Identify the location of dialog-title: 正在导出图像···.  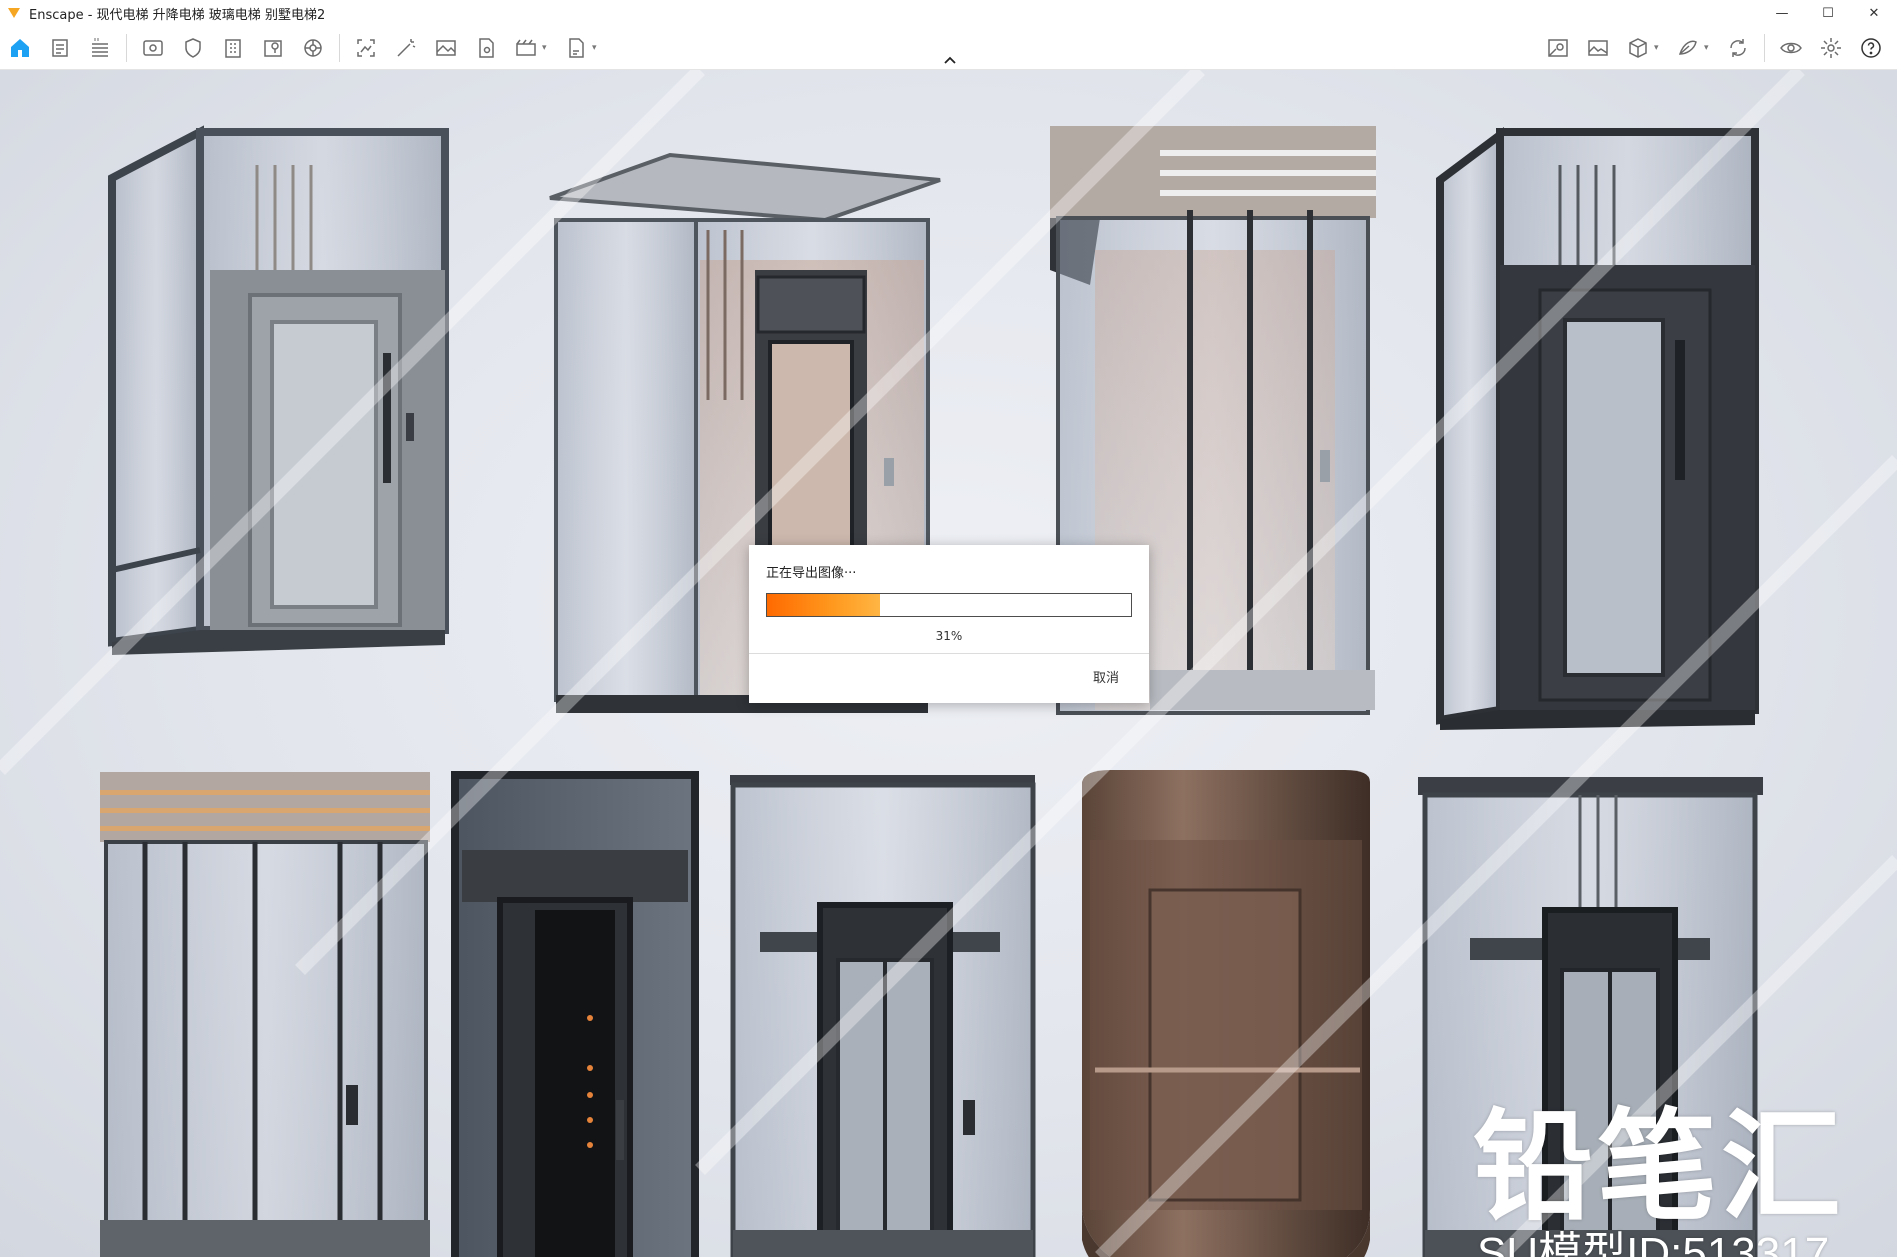
(811, 573).